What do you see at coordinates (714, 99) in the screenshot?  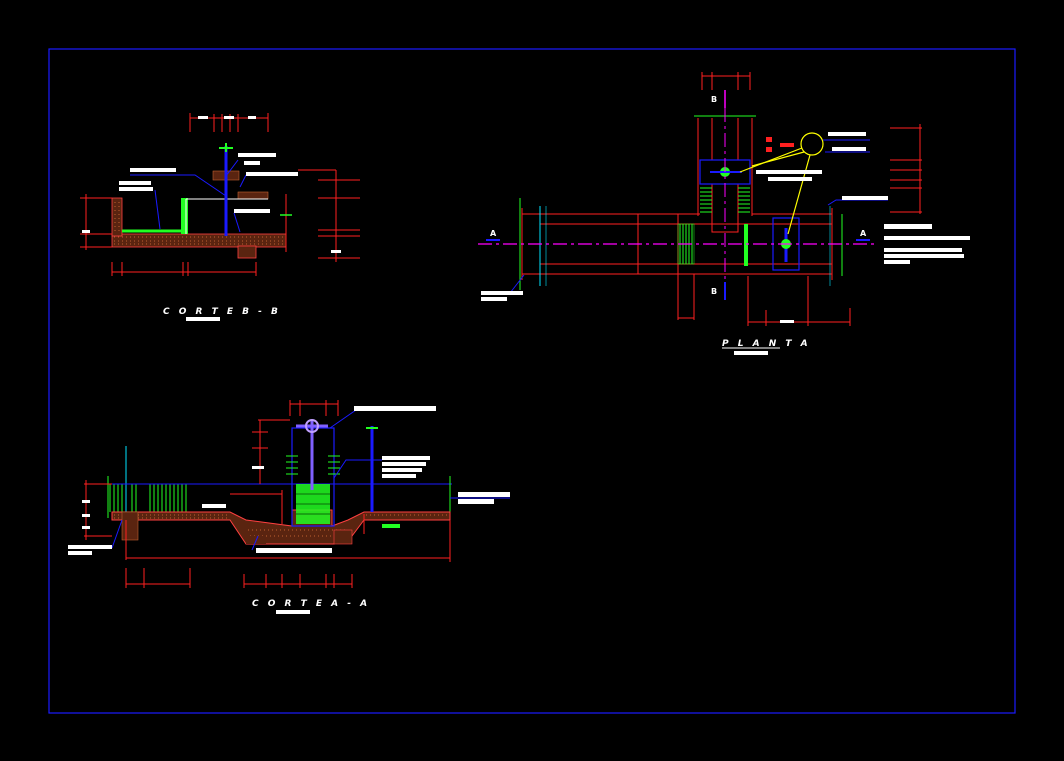 I see `section-marker-b-top: B` at bounding box center [714, 99].